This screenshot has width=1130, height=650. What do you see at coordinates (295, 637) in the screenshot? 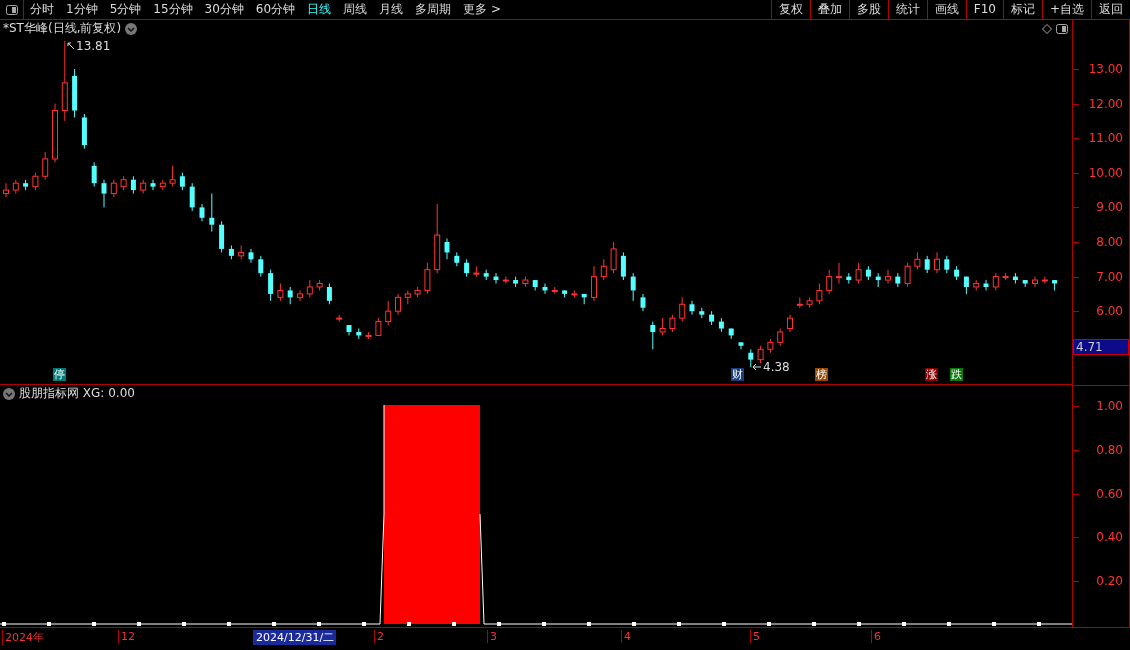
I see `date-axis-label: 2024/12/31/二` at bounding box center [295, 637].